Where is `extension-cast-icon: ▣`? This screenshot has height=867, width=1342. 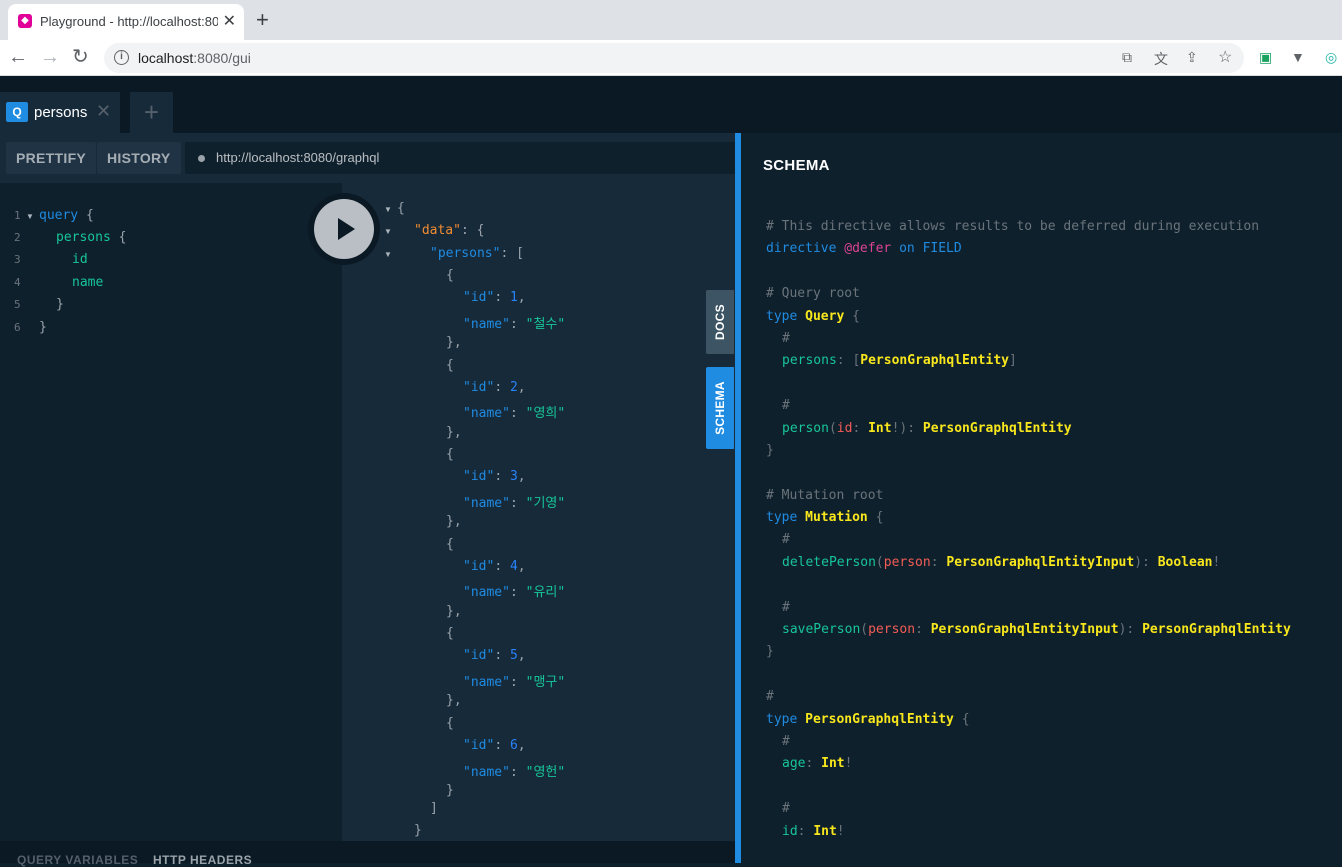
extension-cast-icon: ▣ is located at coordinates (1265, 57).